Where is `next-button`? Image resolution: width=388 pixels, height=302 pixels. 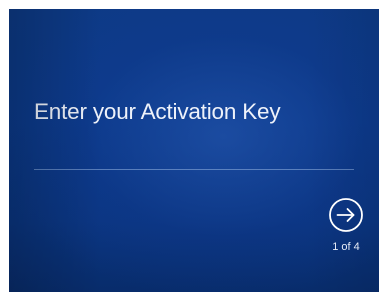 next-button is located at coordinates (346, 215).